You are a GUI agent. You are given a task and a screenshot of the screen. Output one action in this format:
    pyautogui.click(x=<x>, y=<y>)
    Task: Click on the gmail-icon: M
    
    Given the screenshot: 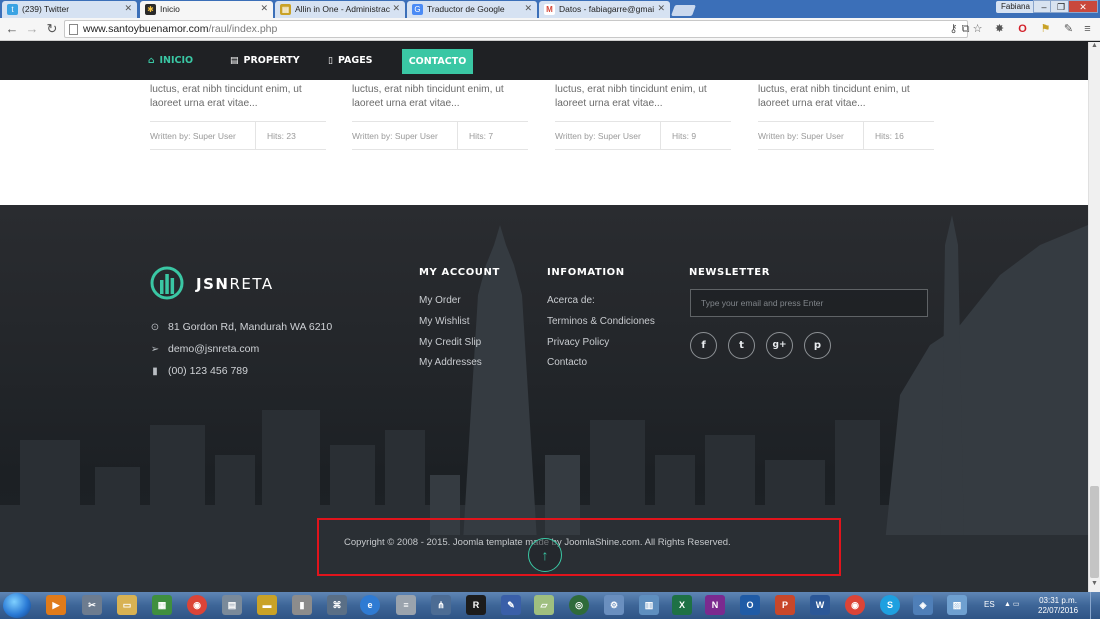 What is the action you would take?
    pyautogui.click(x=549, y=9)
    